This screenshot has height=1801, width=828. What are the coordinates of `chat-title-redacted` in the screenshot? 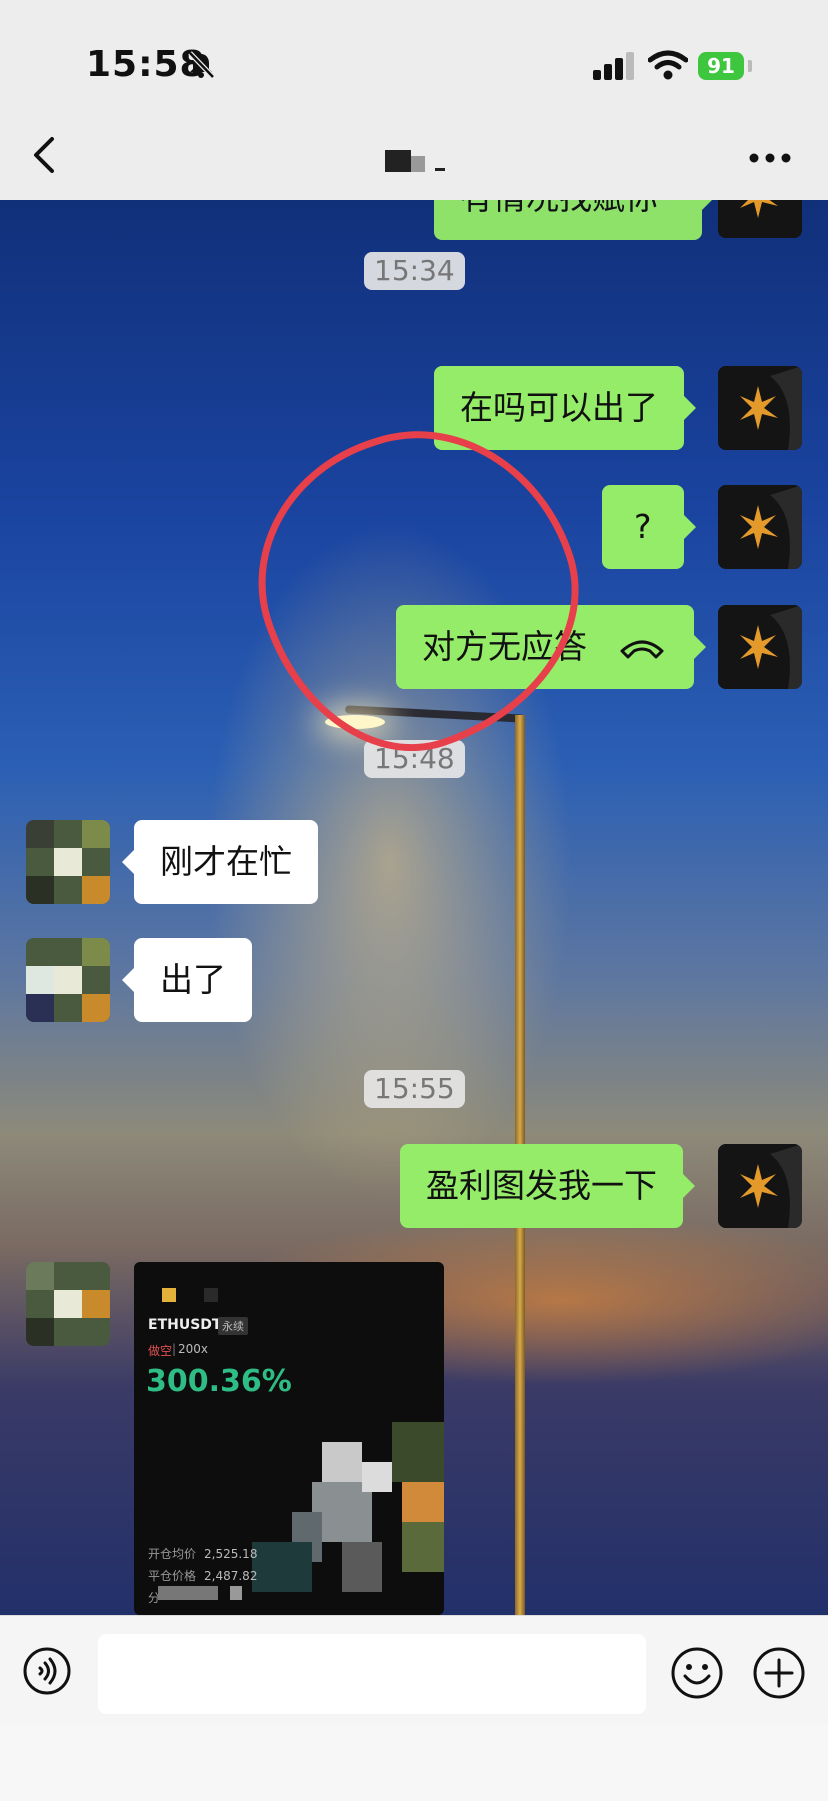 It's located at (415, 161).